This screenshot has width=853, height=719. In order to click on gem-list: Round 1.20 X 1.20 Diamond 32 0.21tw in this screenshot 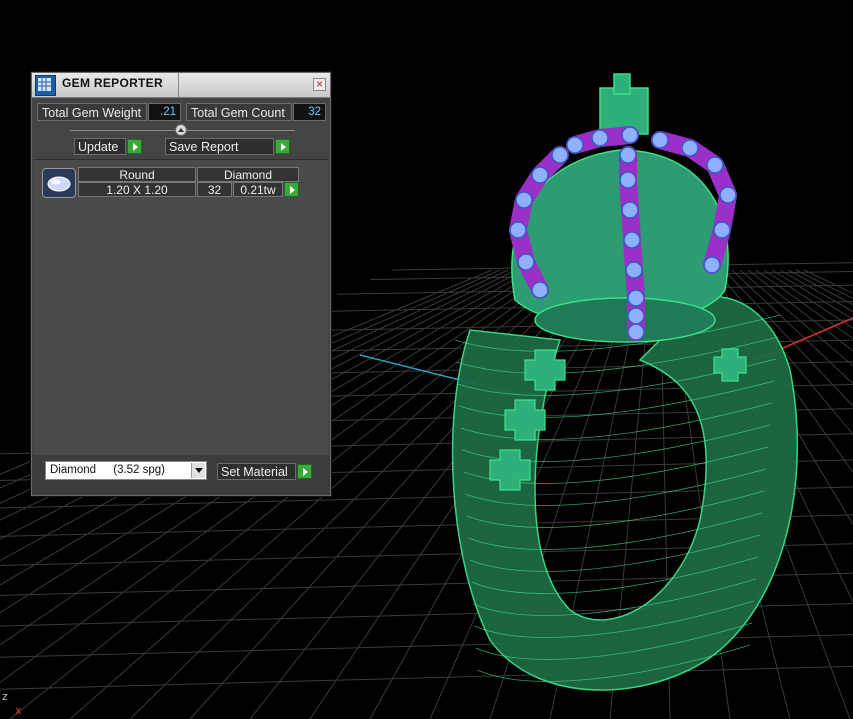, I will do `click(181, 307)`.